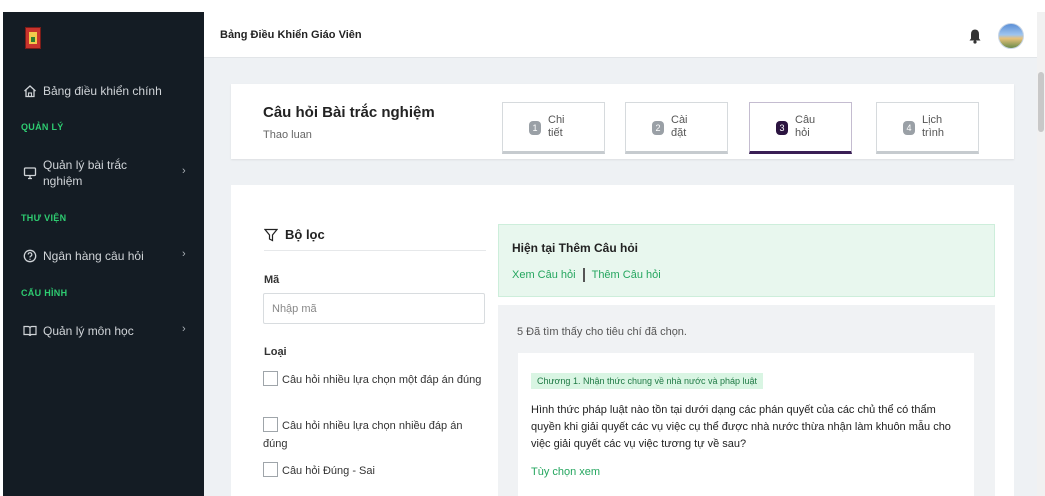 This screenshot has height=496, width=1045. I want to click on mode-links: Xem Câu hỏi Thêm Câu hỏi, so click(586, 275).